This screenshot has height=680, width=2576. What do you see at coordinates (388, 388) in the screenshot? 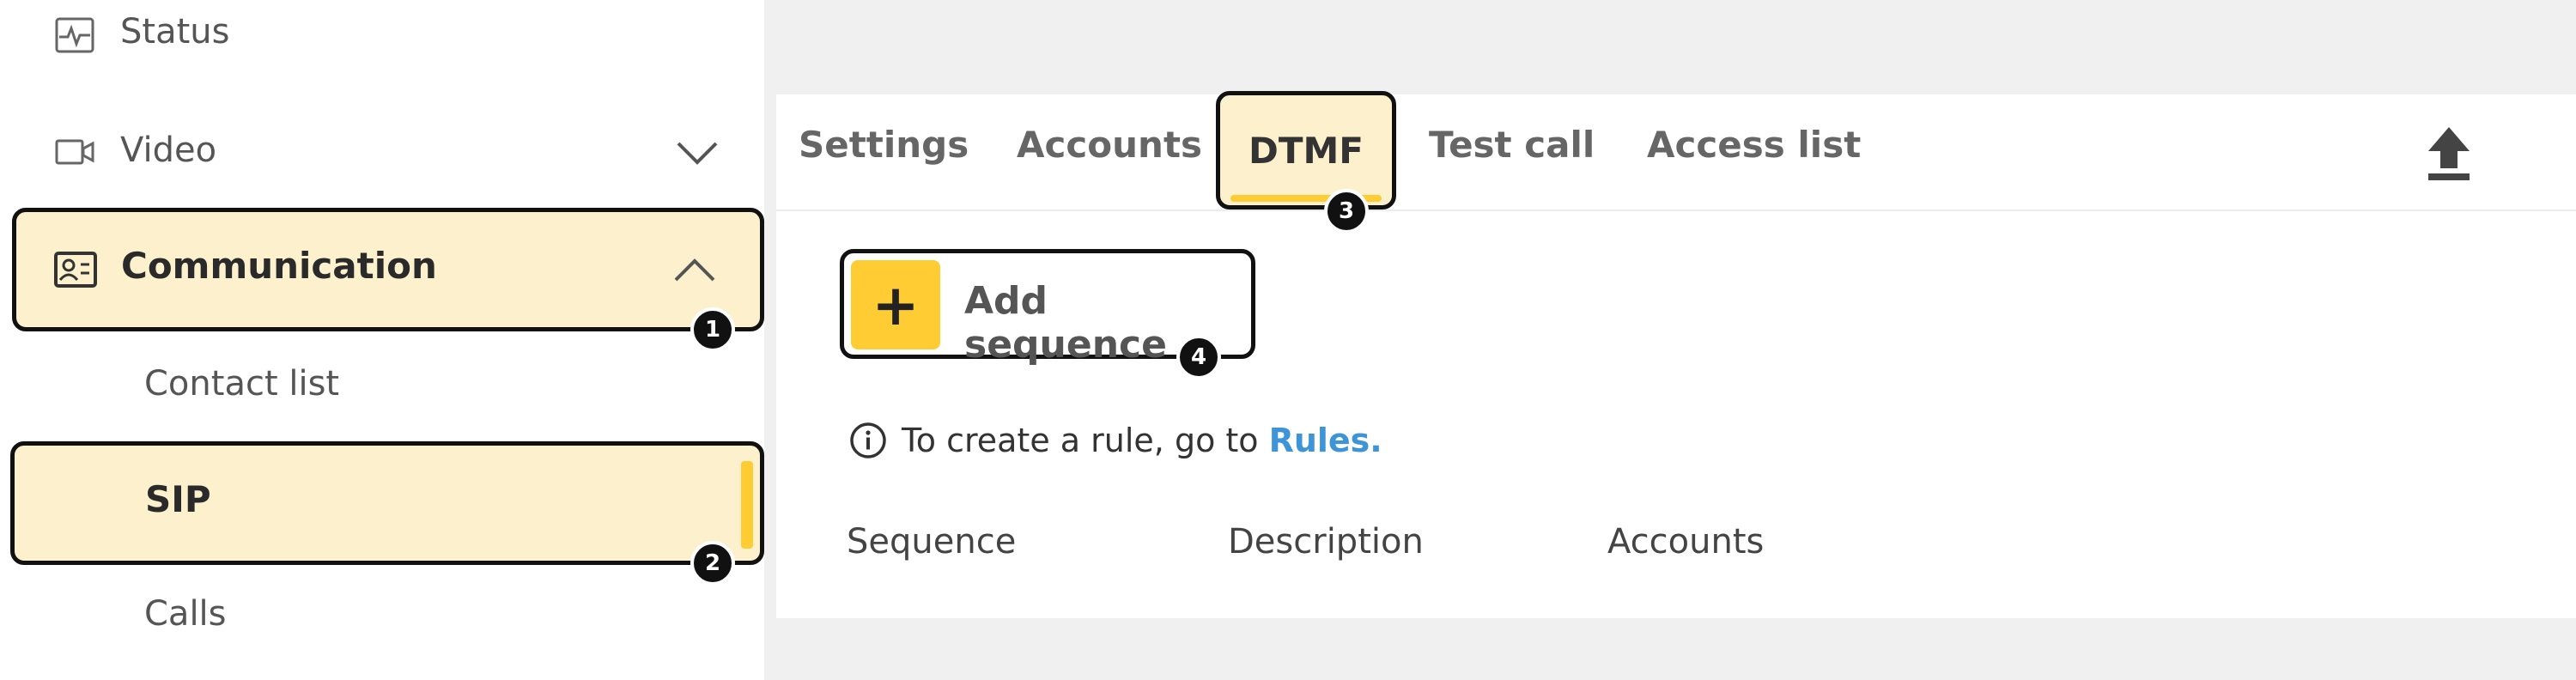
I see `sidebar-item-contact-list: Contact list` at bounding box center [388, 388].